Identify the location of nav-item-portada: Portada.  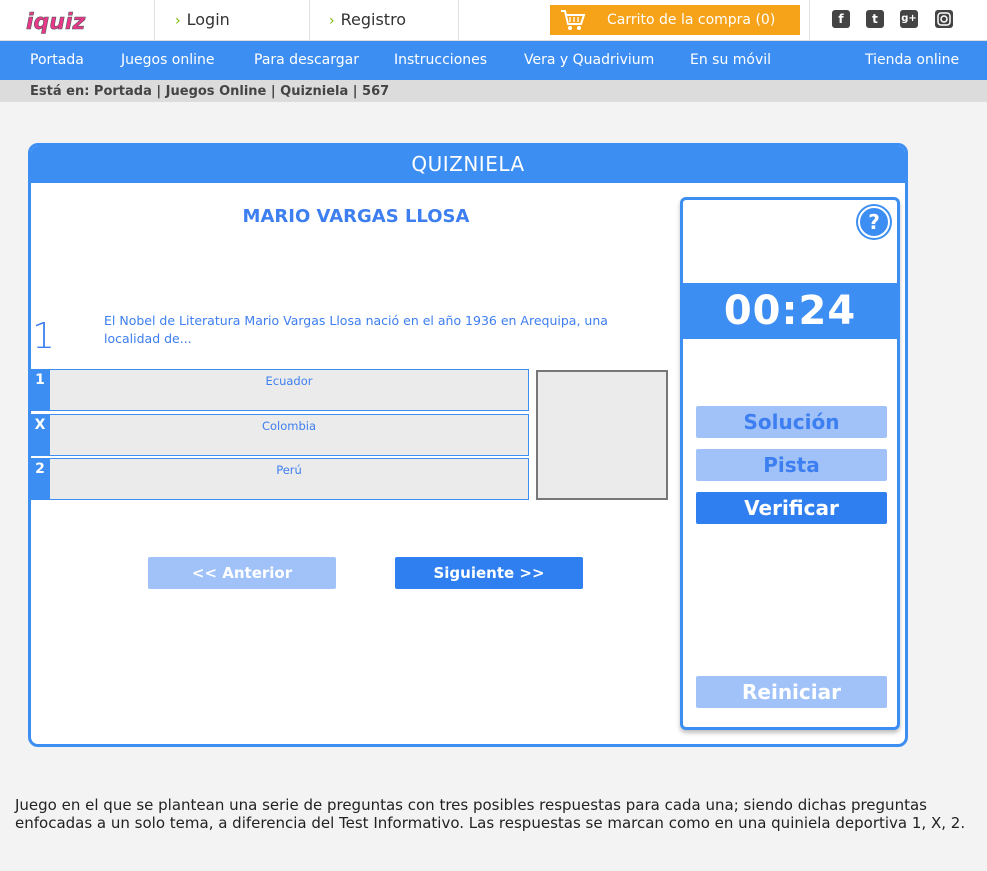
(57, 60).